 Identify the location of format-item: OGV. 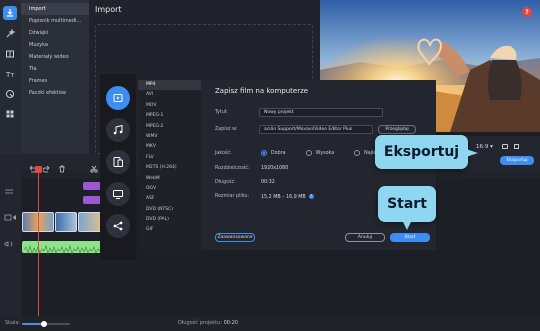
(169, 189).